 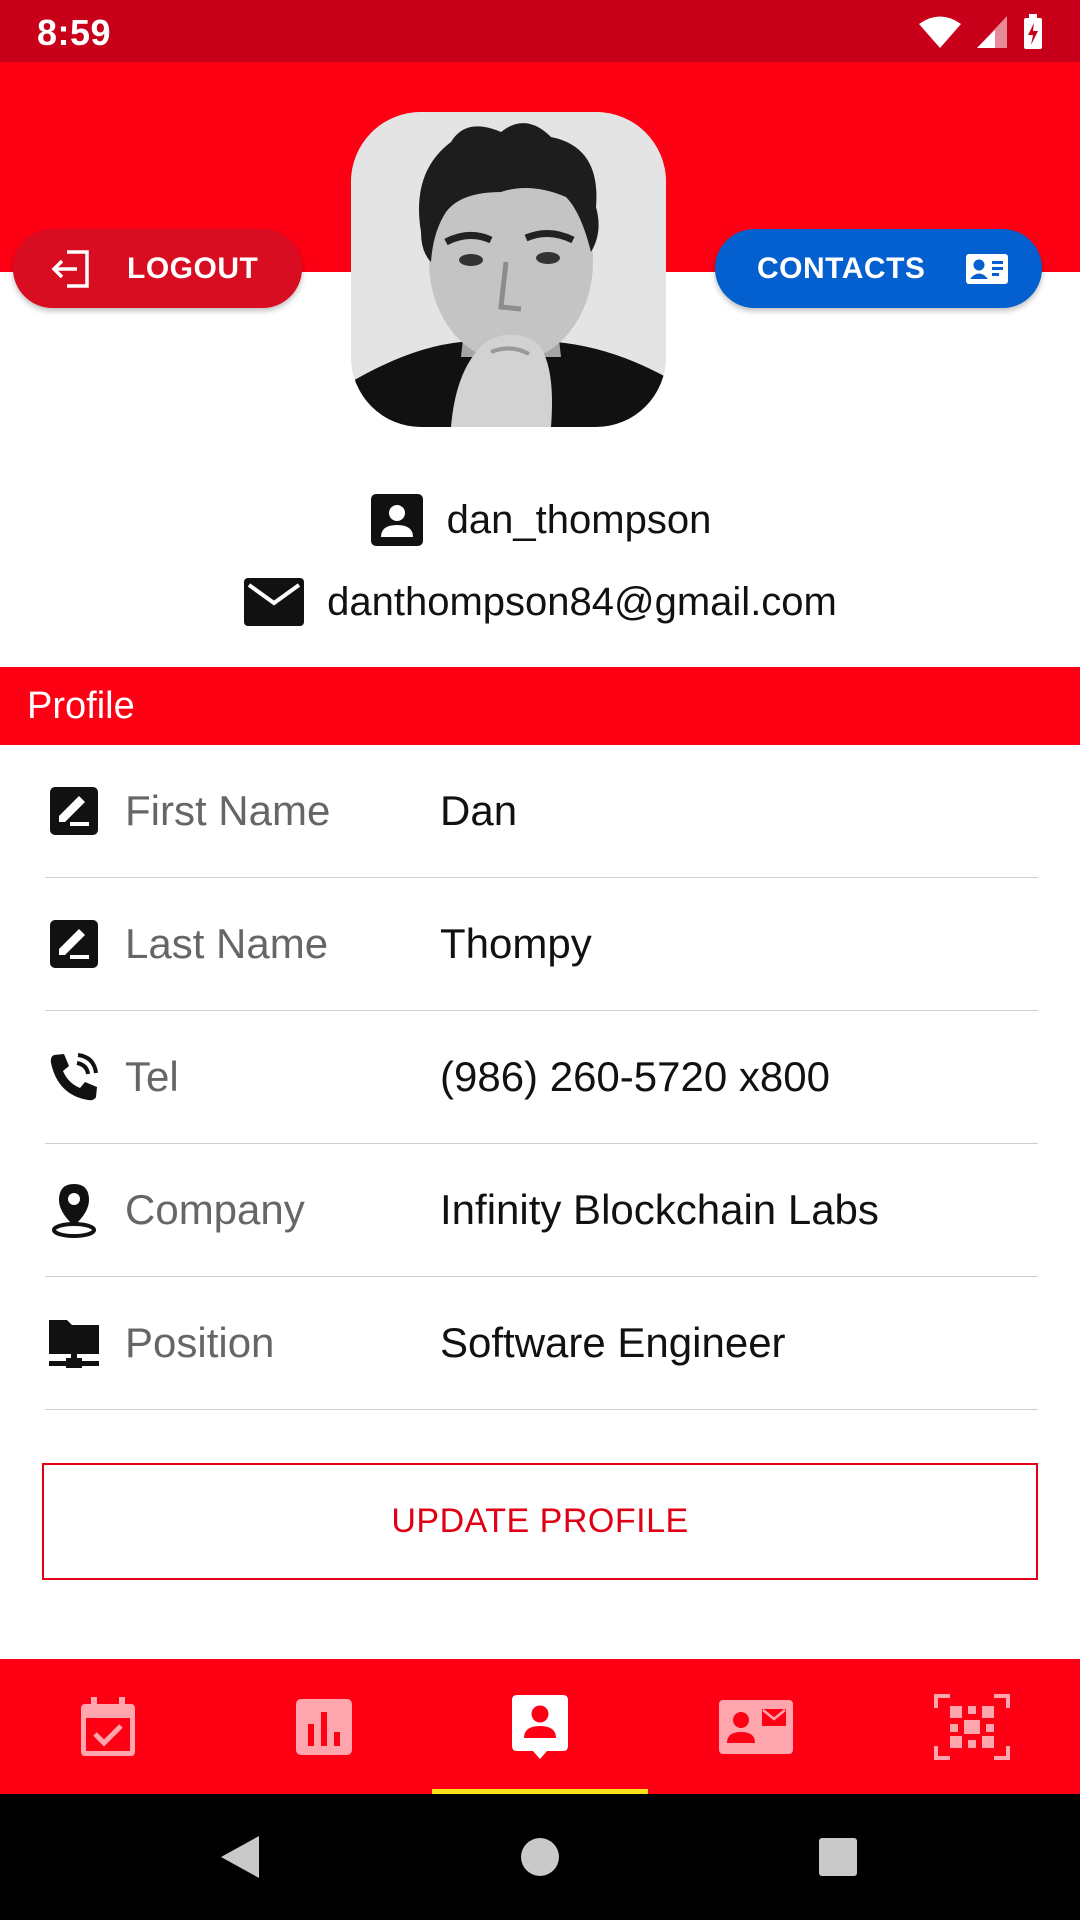 I want to click on recents-button, so click(x=838, y=1857).